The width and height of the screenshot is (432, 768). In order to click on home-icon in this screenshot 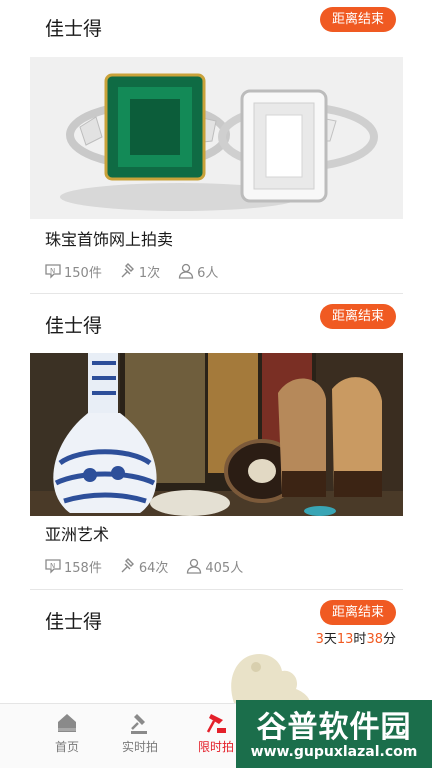, I will do `click(67, 723)`.